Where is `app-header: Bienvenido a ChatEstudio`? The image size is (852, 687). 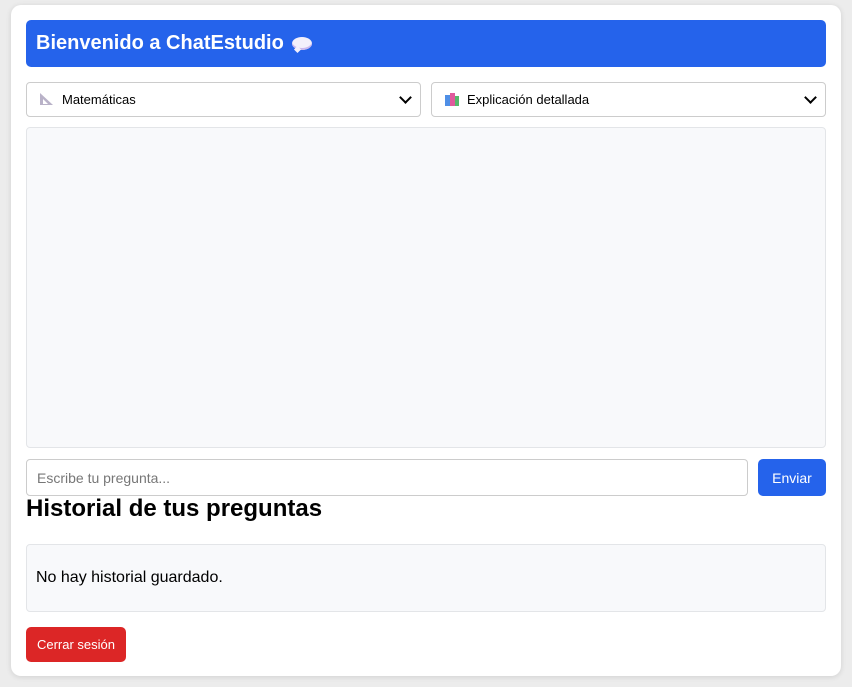 app-header: Bienvenido a ChatEstudio is located at coordinates (426, 43).